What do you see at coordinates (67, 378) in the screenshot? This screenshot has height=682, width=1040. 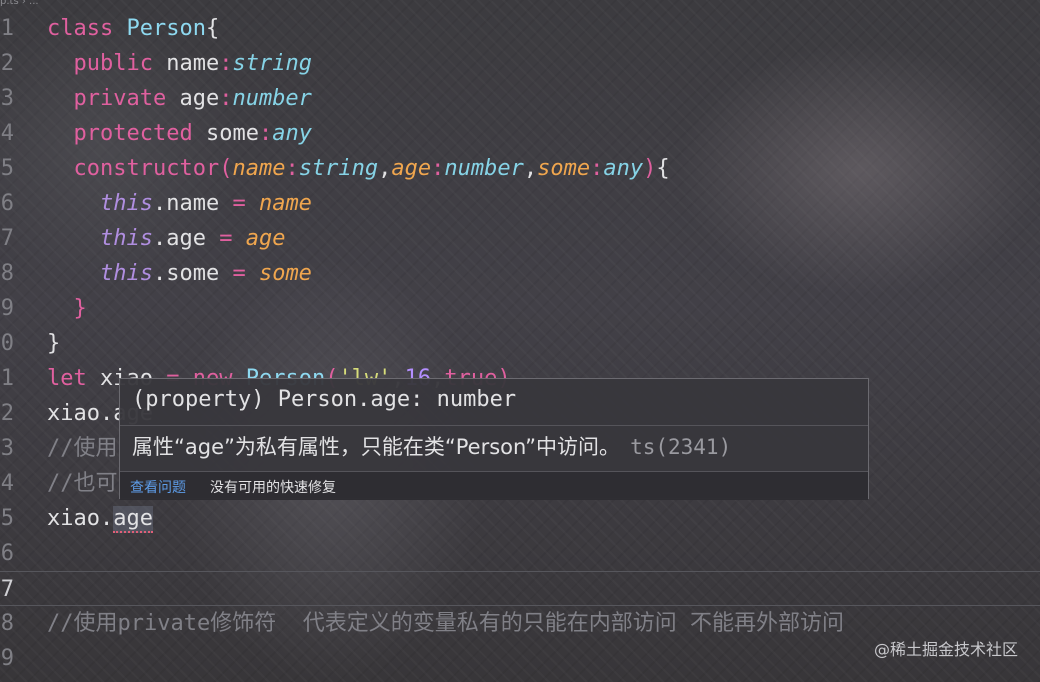 I see `code-token: let` at bounding box center [67, 378].